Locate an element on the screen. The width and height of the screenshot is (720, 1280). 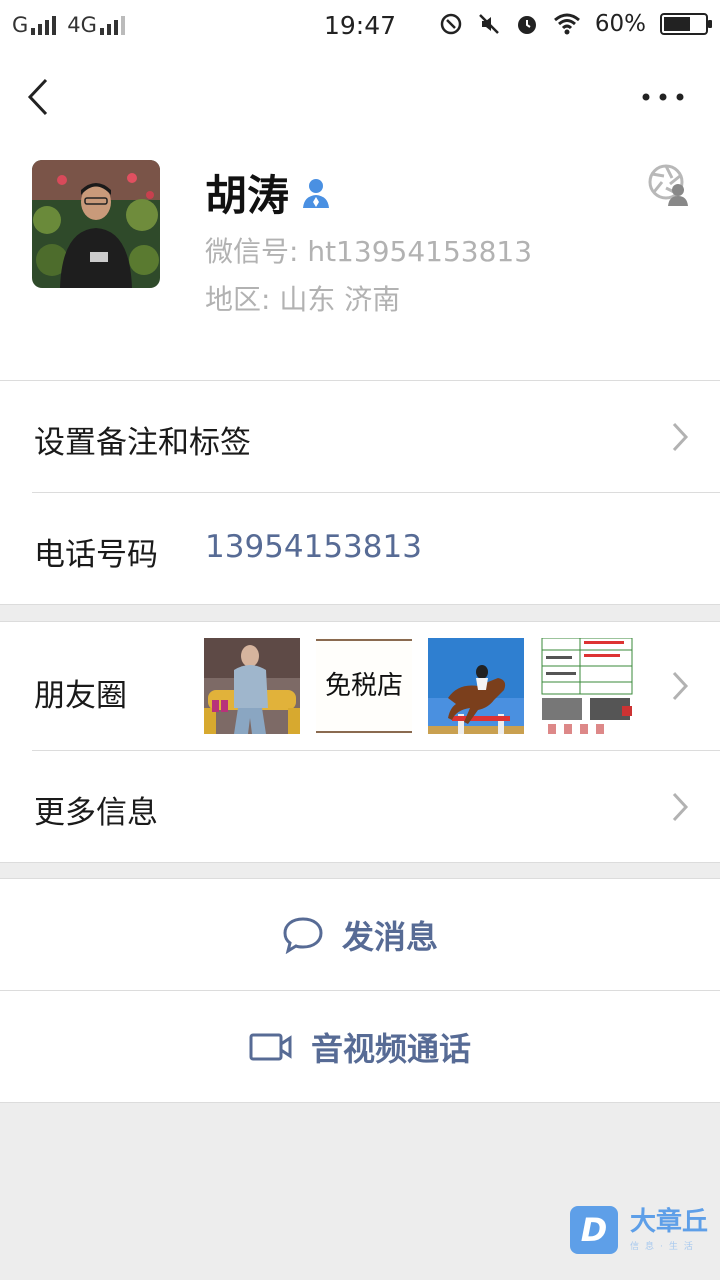
contact-name: 胡涛 is located at coordinates (247, 195).